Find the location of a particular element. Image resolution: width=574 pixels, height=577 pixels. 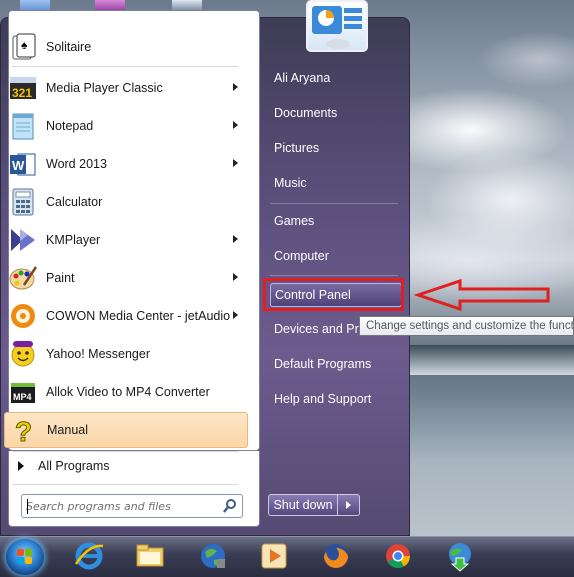

link-pictures: Pictures is located at coordinates (336, 148).